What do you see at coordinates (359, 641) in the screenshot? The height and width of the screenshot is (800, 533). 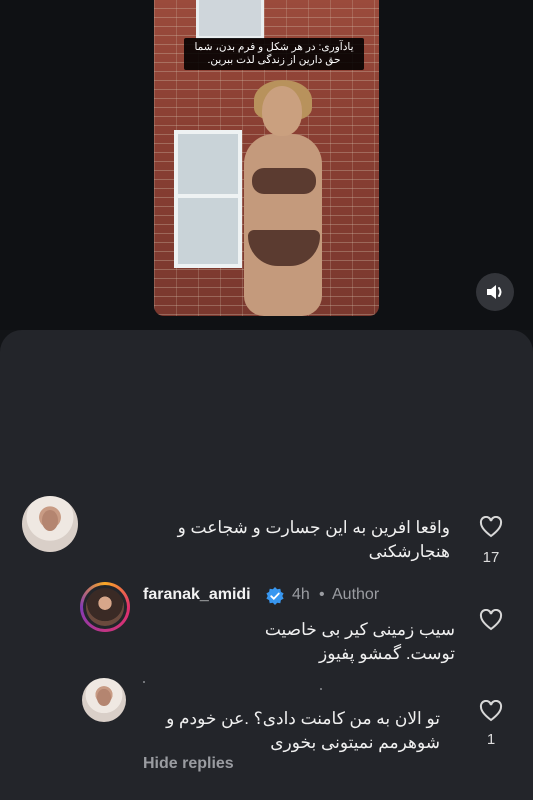 I see `comment-text: سیب زمینی کیر بی خاصیت توست. گمشو پفیوز` at bounding box center [359, 641].